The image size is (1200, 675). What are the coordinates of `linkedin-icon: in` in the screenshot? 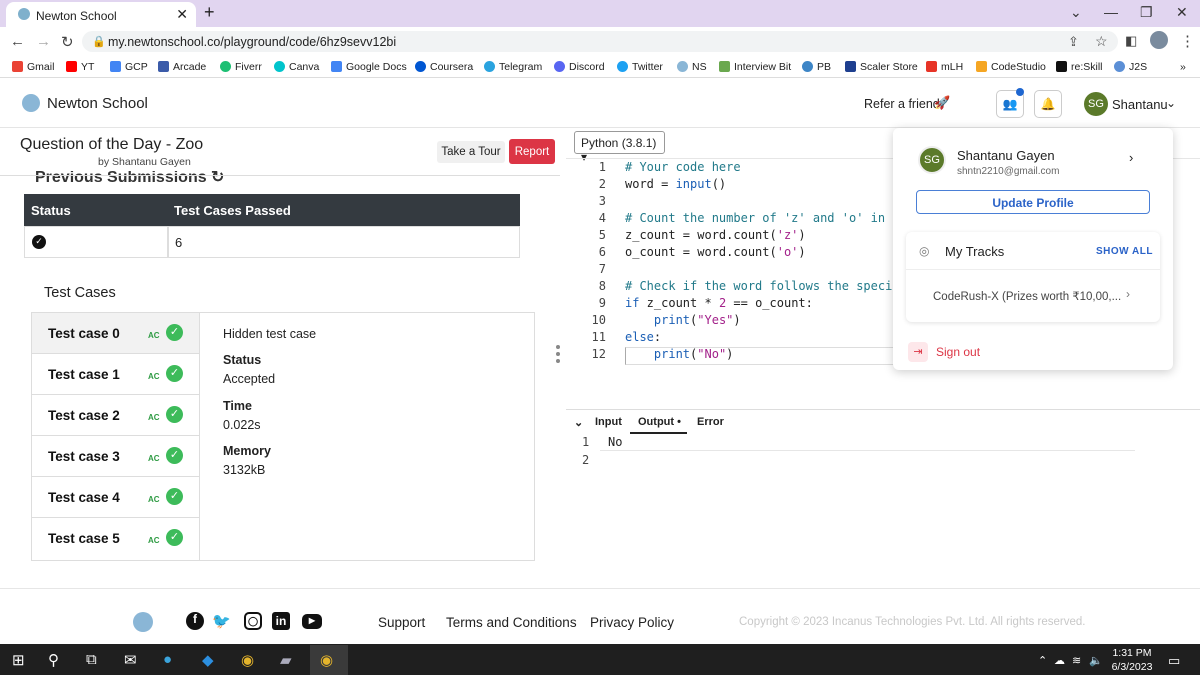 It's located at (281, 621).